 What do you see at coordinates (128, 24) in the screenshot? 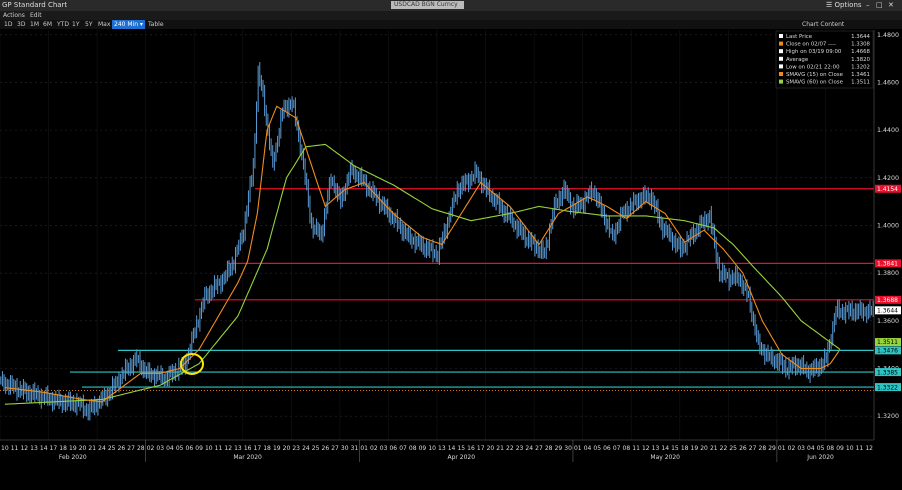
I see `interval-dropdown: 240 Min ▾` at bounding box center [128, 24].